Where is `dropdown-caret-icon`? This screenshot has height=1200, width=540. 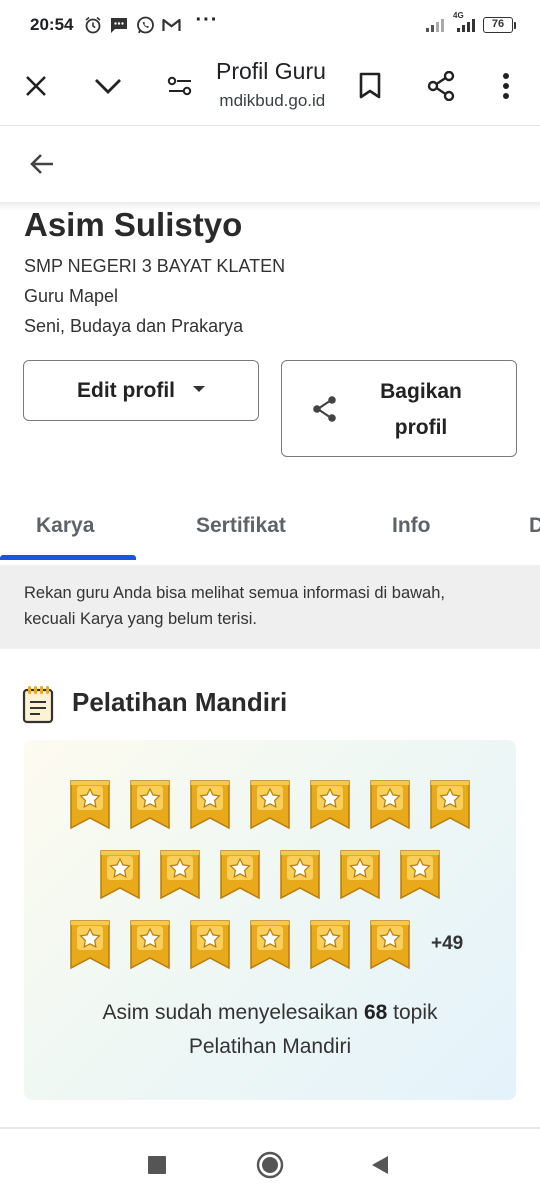
dropdown-caret-icon is located at coordinates (199, 388).